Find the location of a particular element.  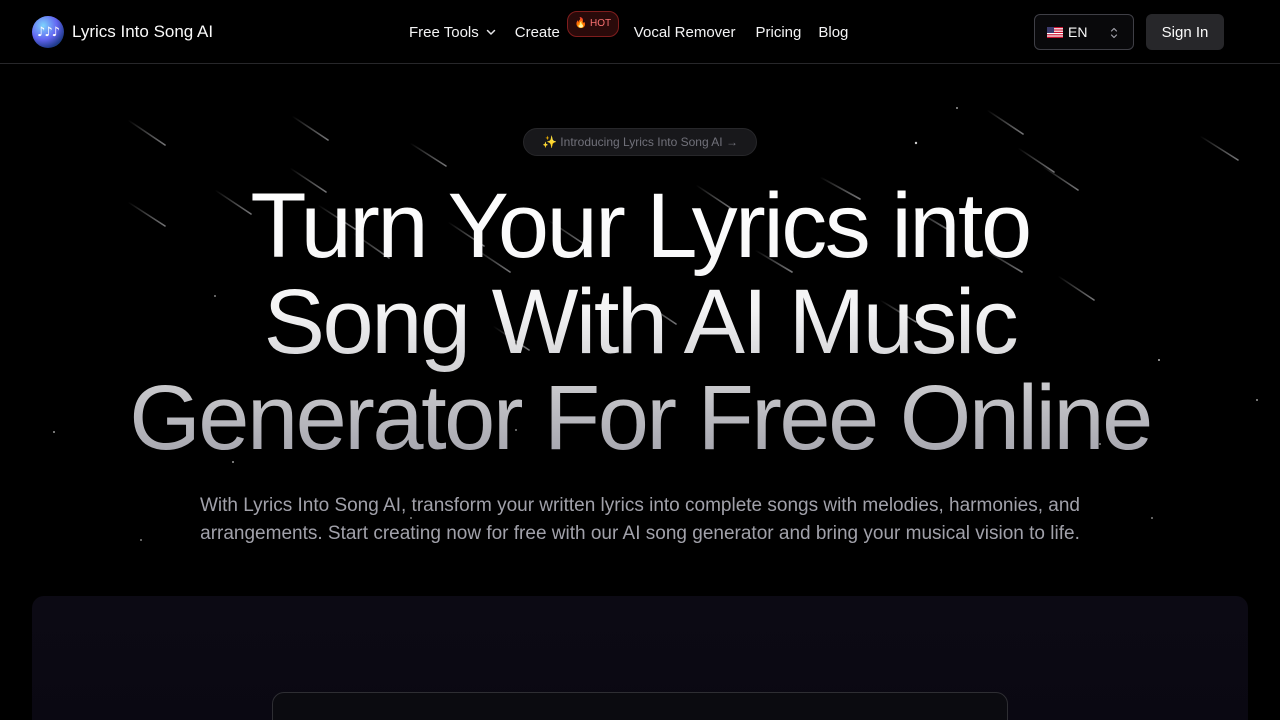

sign-in-button: Sign In is located at coordinates (1185, 32).